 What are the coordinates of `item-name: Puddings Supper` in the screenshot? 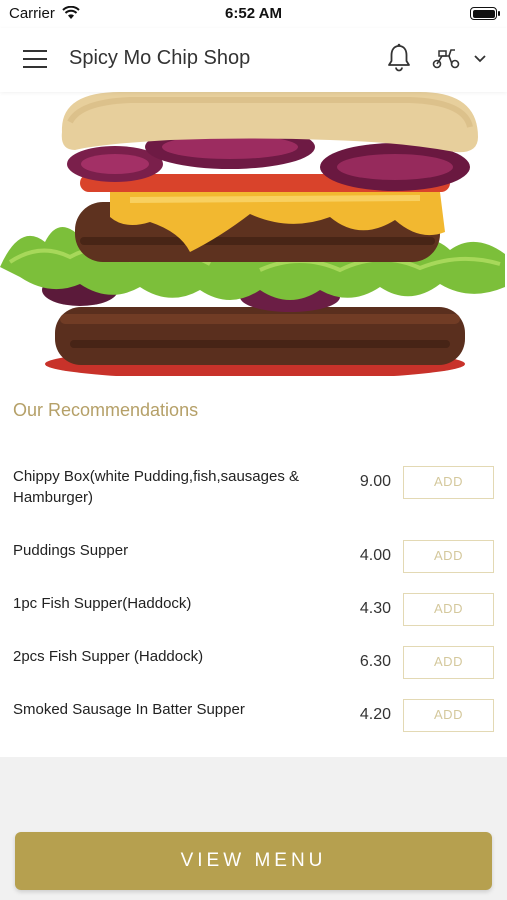 It's located at (71, 550).